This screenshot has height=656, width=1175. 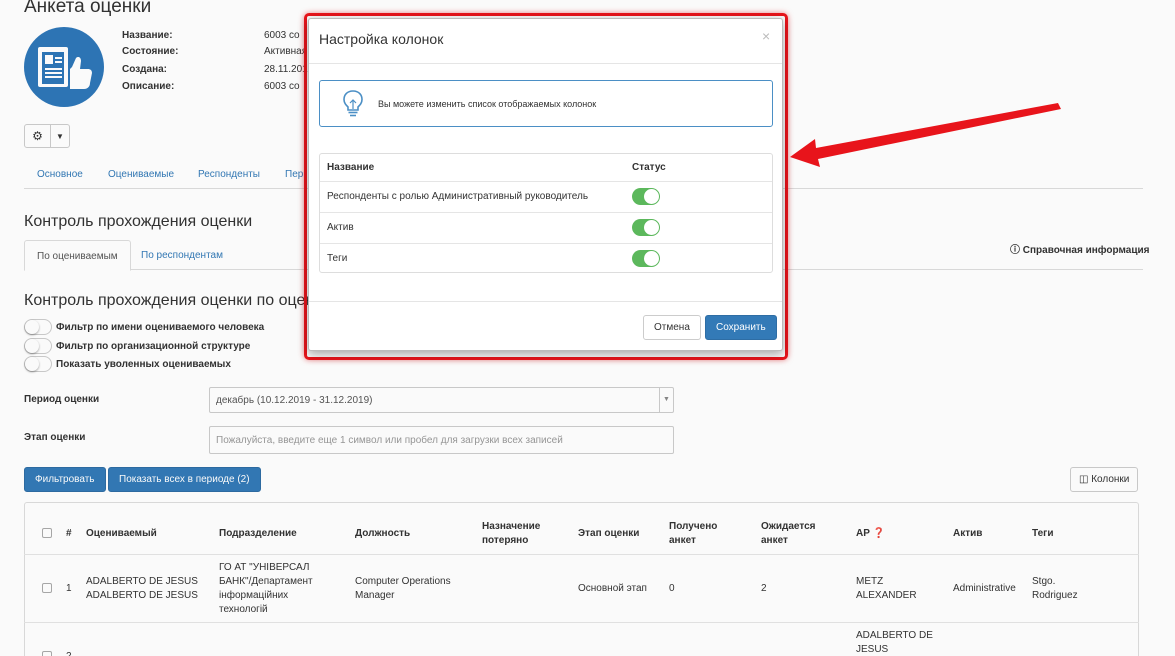 What do you see at coordinates (381, 39) in the screenshot?
I see `modal-title: Настройка колонок` at bounding box center [381, 39].